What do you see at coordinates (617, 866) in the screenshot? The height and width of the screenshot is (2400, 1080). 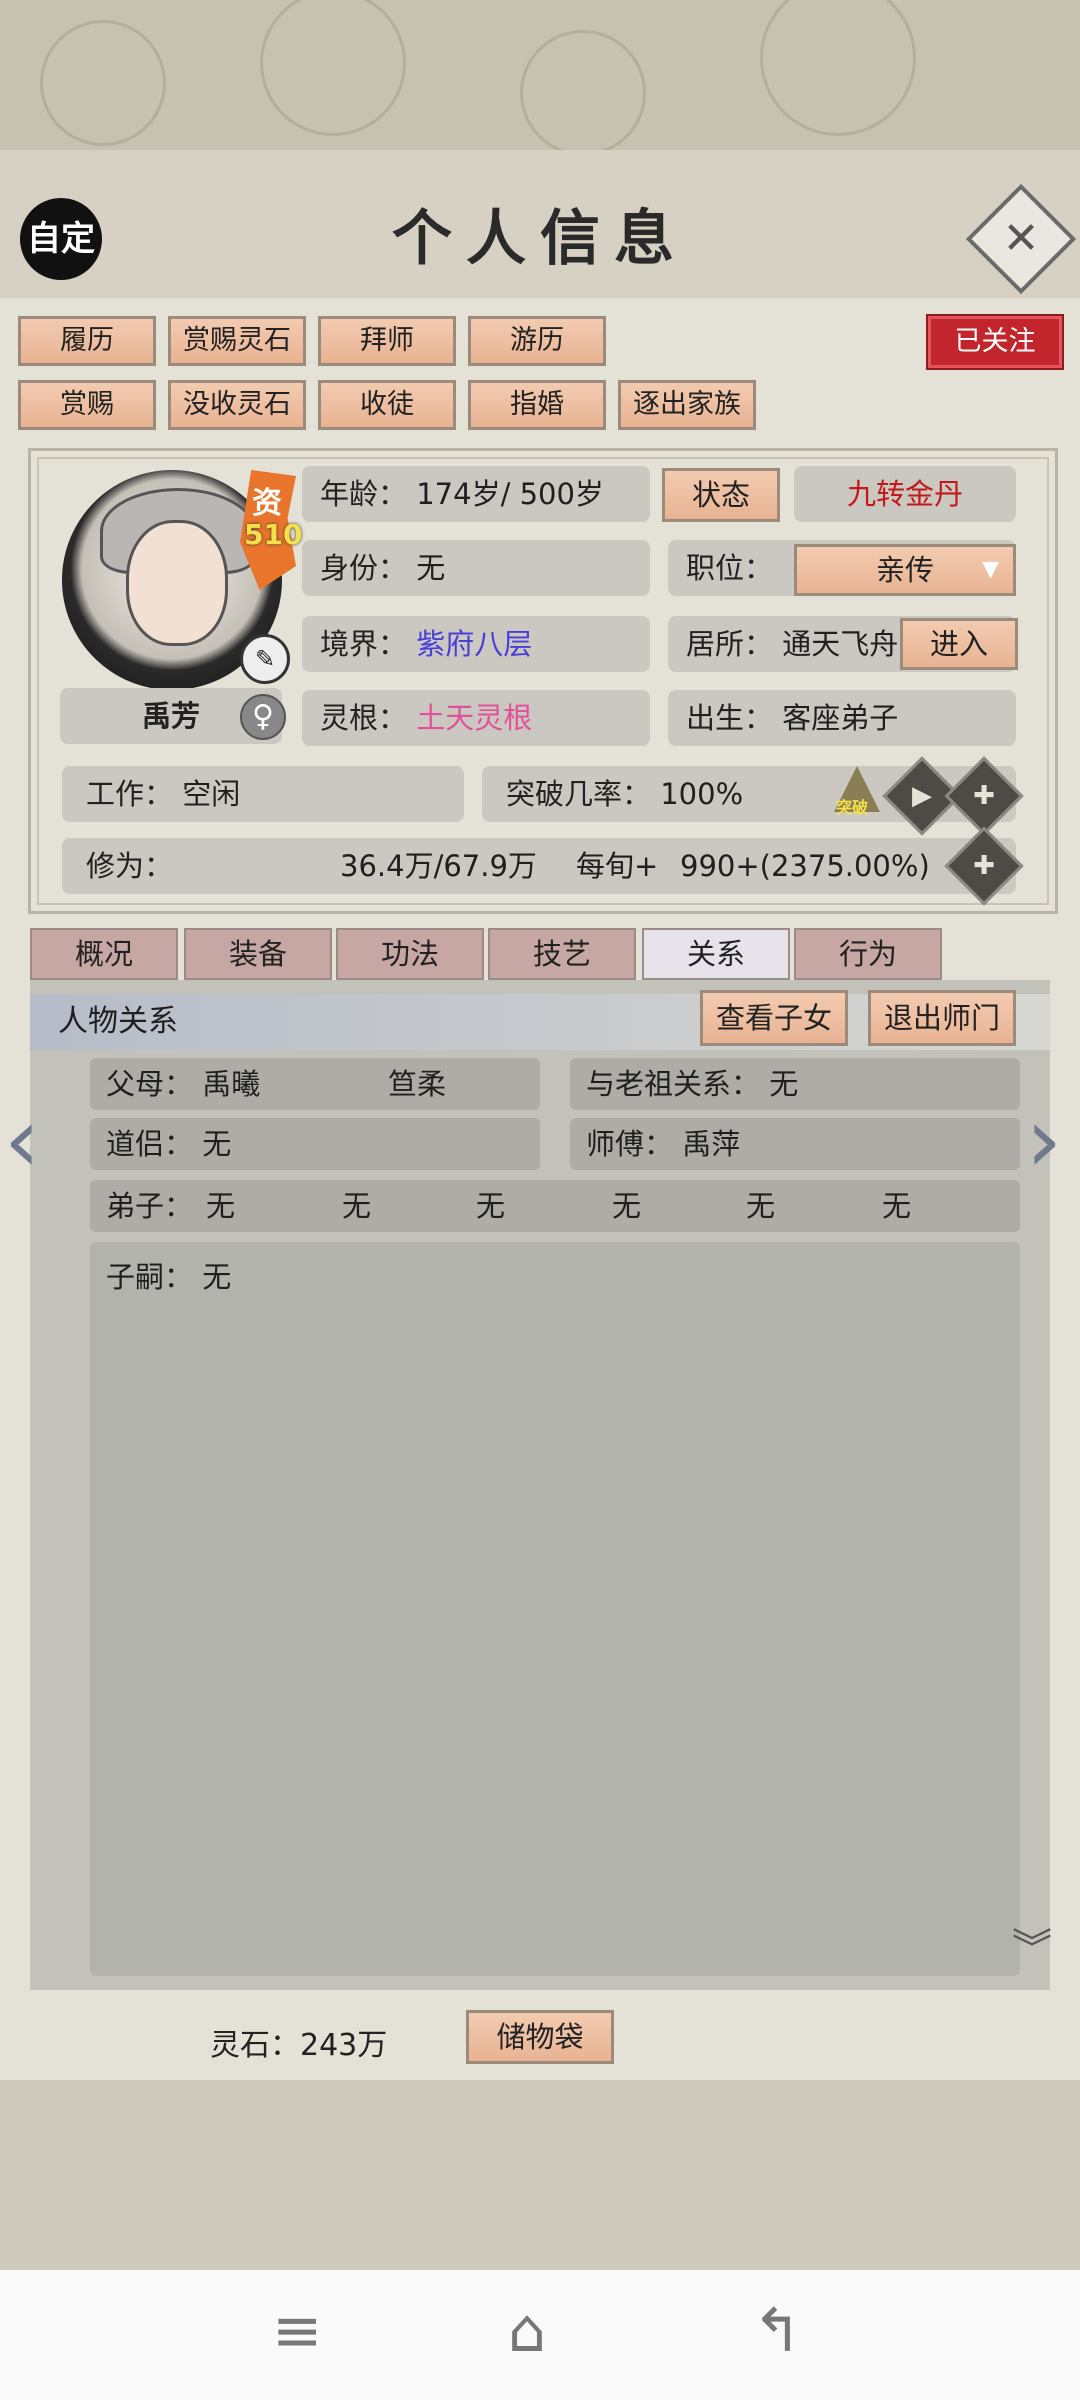 I see `per-turn-label: 每旬+` at bounding box center [617, 866].